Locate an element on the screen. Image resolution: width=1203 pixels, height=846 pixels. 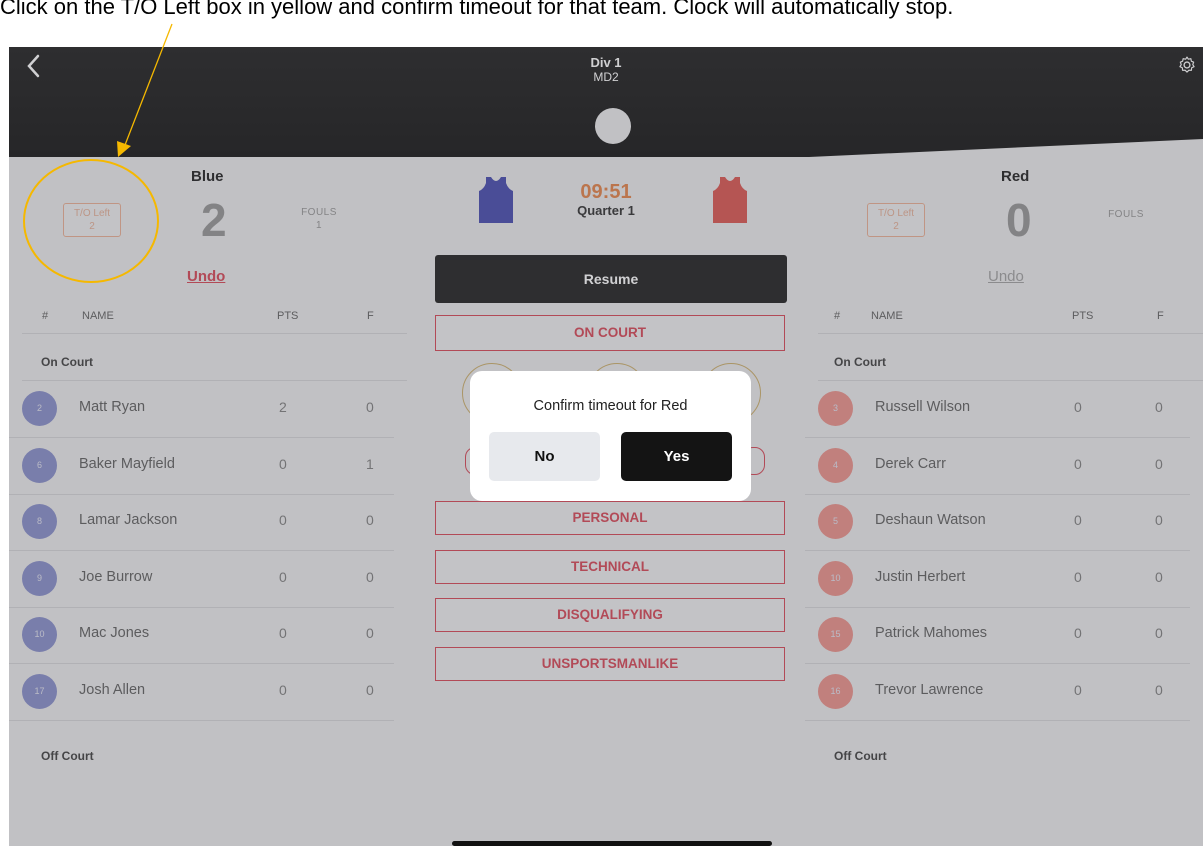
dialog-message: Confirm timeout for Red is located at coordinates (610, 406).